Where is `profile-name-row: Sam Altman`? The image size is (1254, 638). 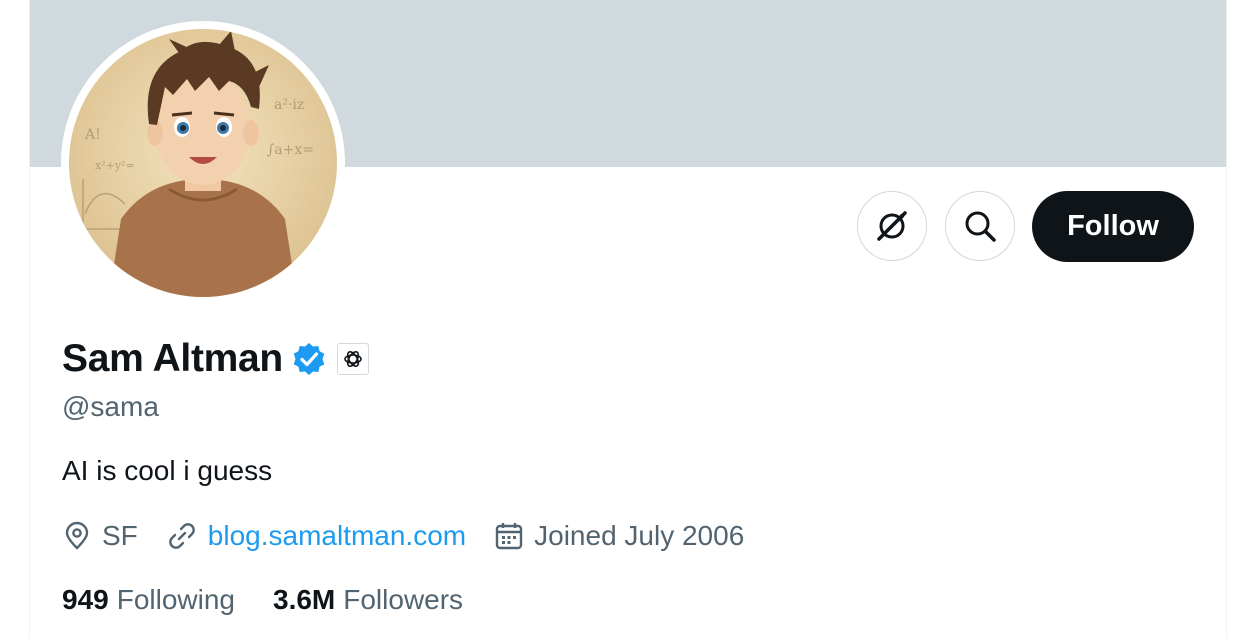
profile-name-row: Sam Altman is located at coordinates (215, 359).